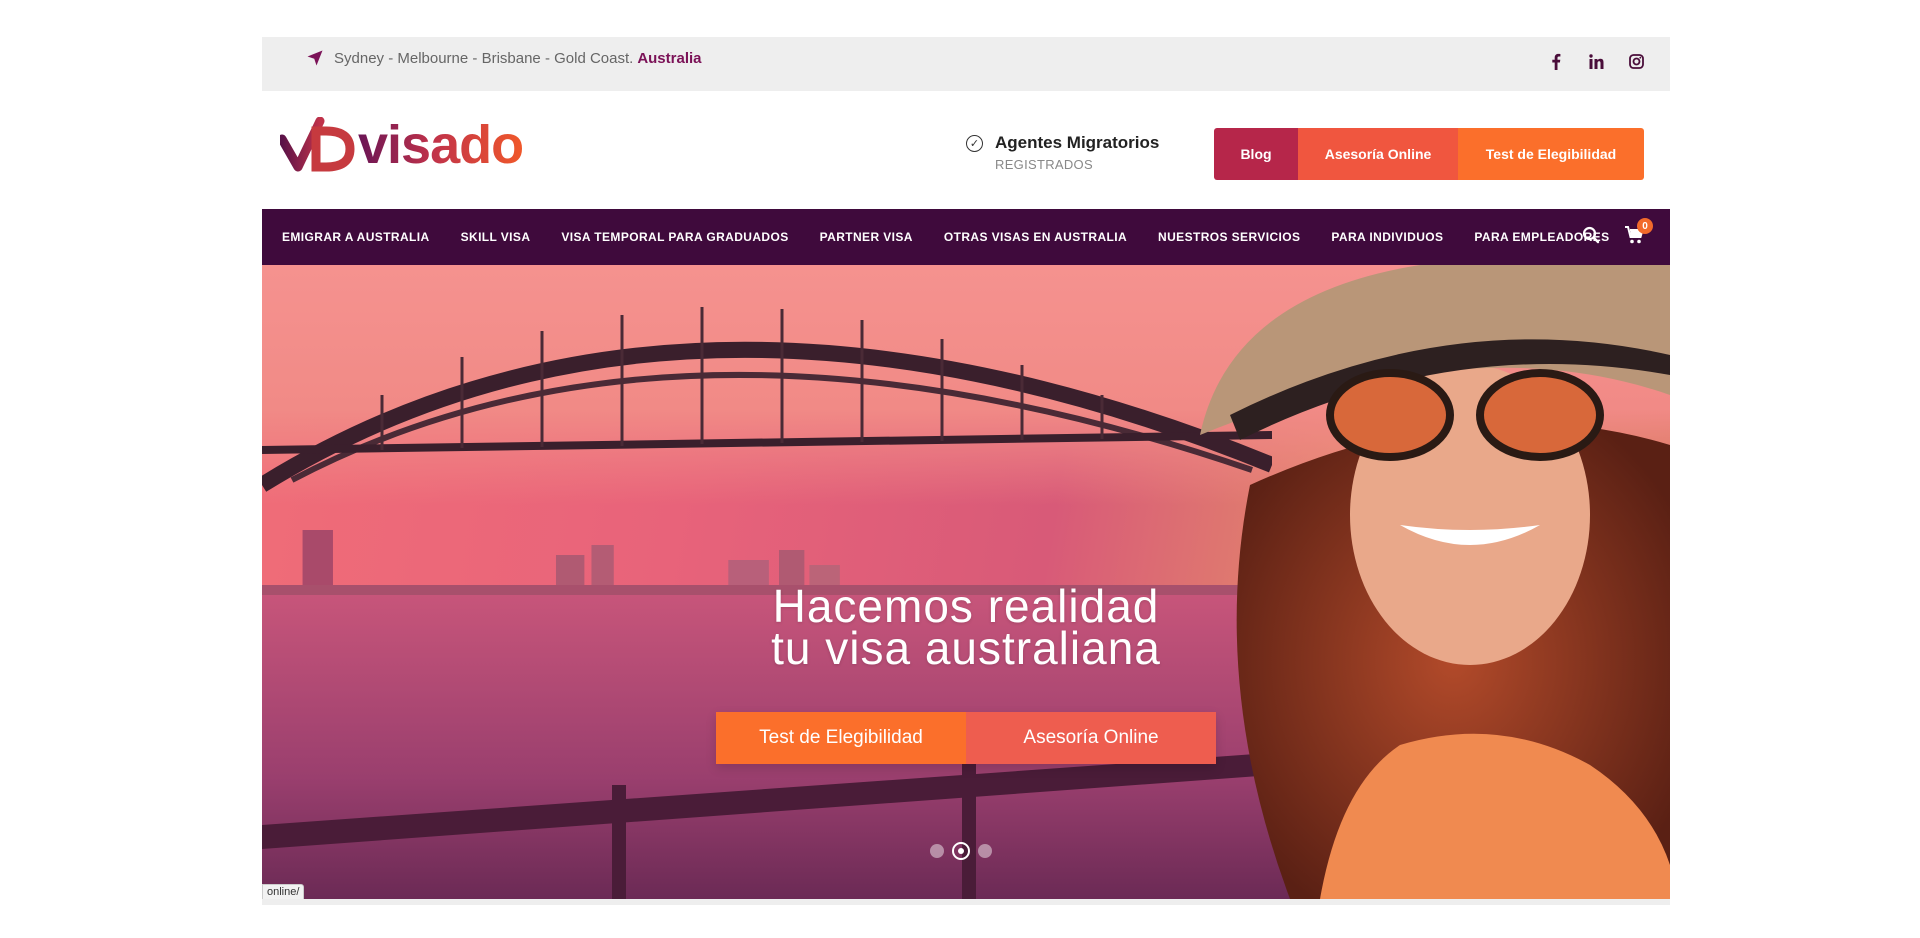 The width and height of the screenshot is (1920, 938). What do you see at coordinates (1617, 232) in the screenshot?
I see `nav-tools: 0` at bounding box center [1617, 232].